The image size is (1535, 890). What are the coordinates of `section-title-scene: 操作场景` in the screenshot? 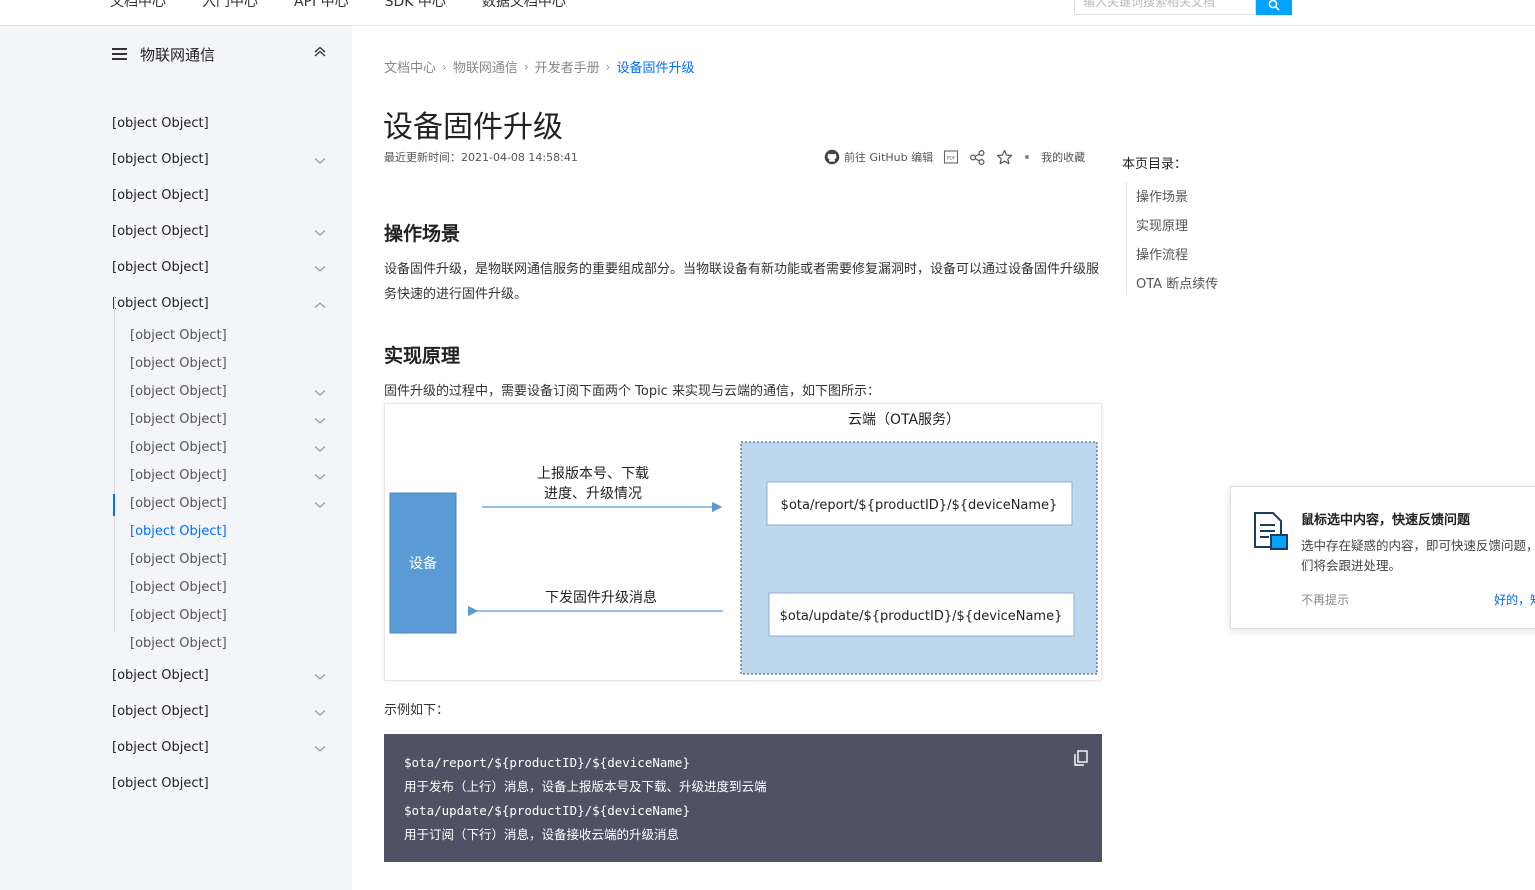 It's located at (422, 234).